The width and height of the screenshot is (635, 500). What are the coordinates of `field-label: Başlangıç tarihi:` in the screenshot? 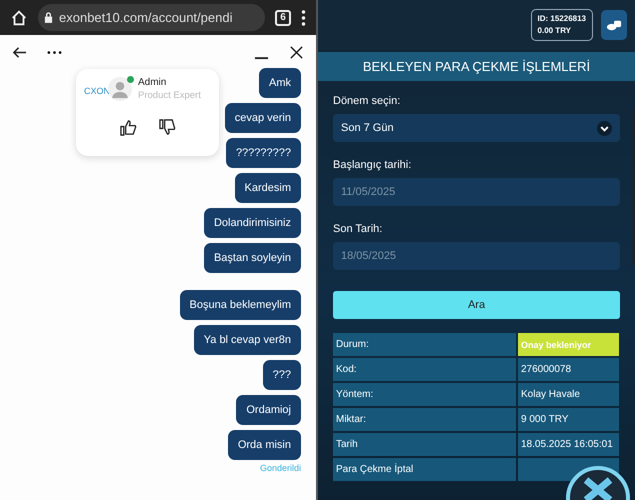 It's located at (372, 165).